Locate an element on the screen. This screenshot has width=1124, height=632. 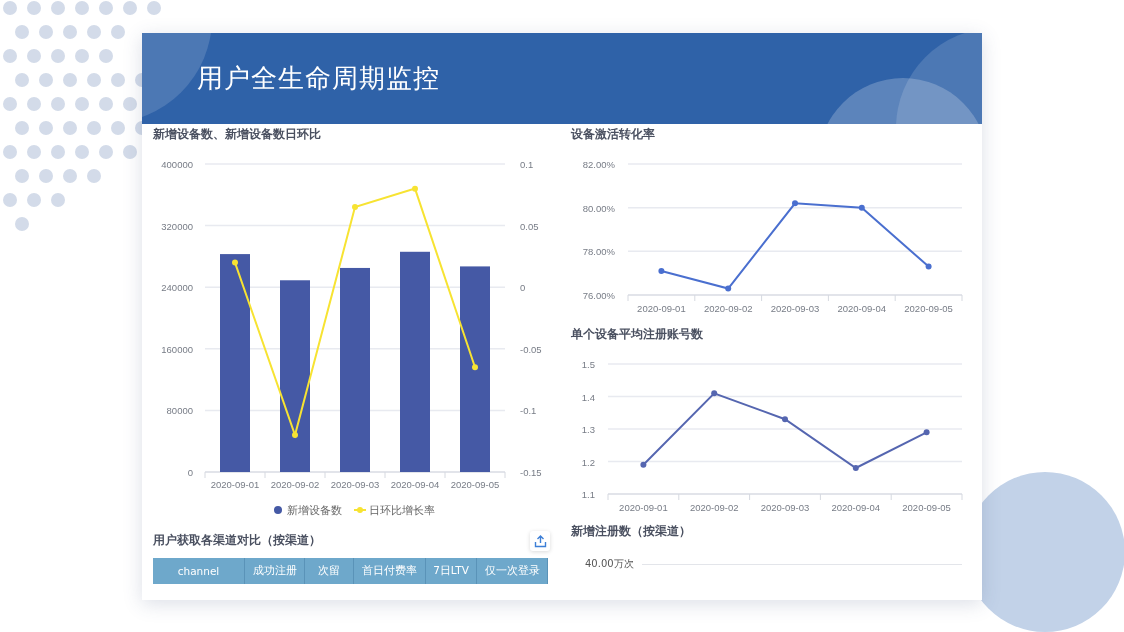
axis-label: 80000 is located at coordinates (179, 411).